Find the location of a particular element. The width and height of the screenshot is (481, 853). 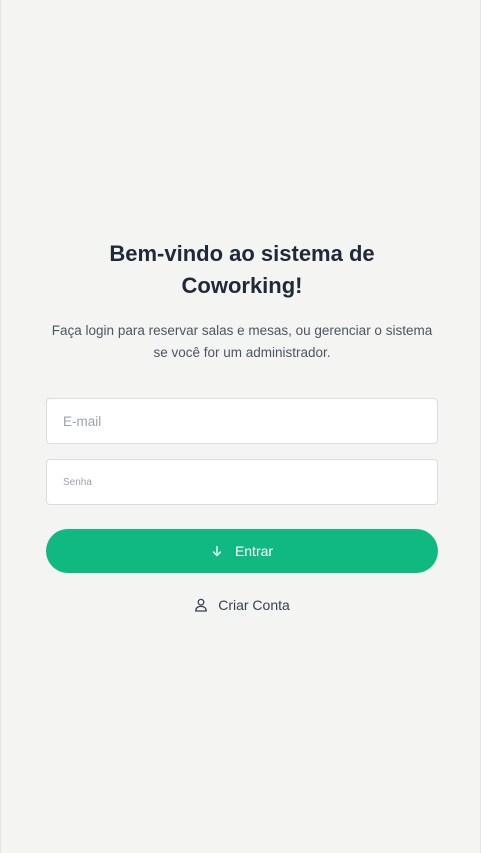

create-account-link: Criar Conta is located at coordinates (242, 605).